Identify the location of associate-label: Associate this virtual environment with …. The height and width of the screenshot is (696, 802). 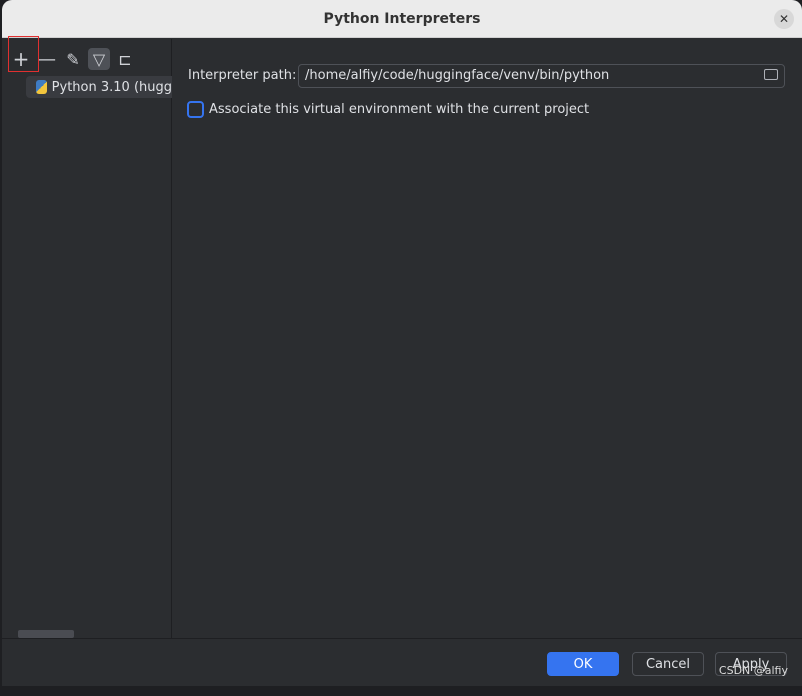
(399, 109).